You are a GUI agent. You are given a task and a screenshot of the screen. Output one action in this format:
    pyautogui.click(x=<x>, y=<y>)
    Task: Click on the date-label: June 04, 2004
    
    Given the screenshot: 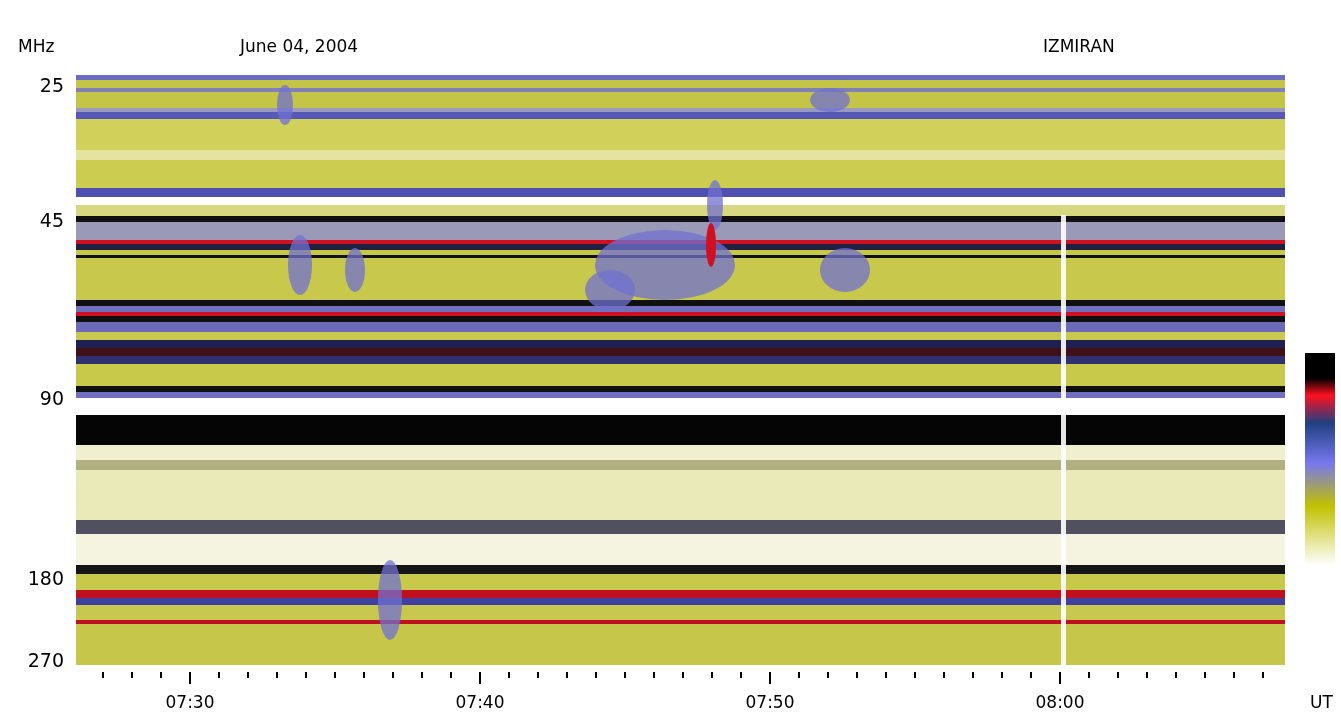 What is the action you would take?
    pyautogui.click(x=299, y=46)
    